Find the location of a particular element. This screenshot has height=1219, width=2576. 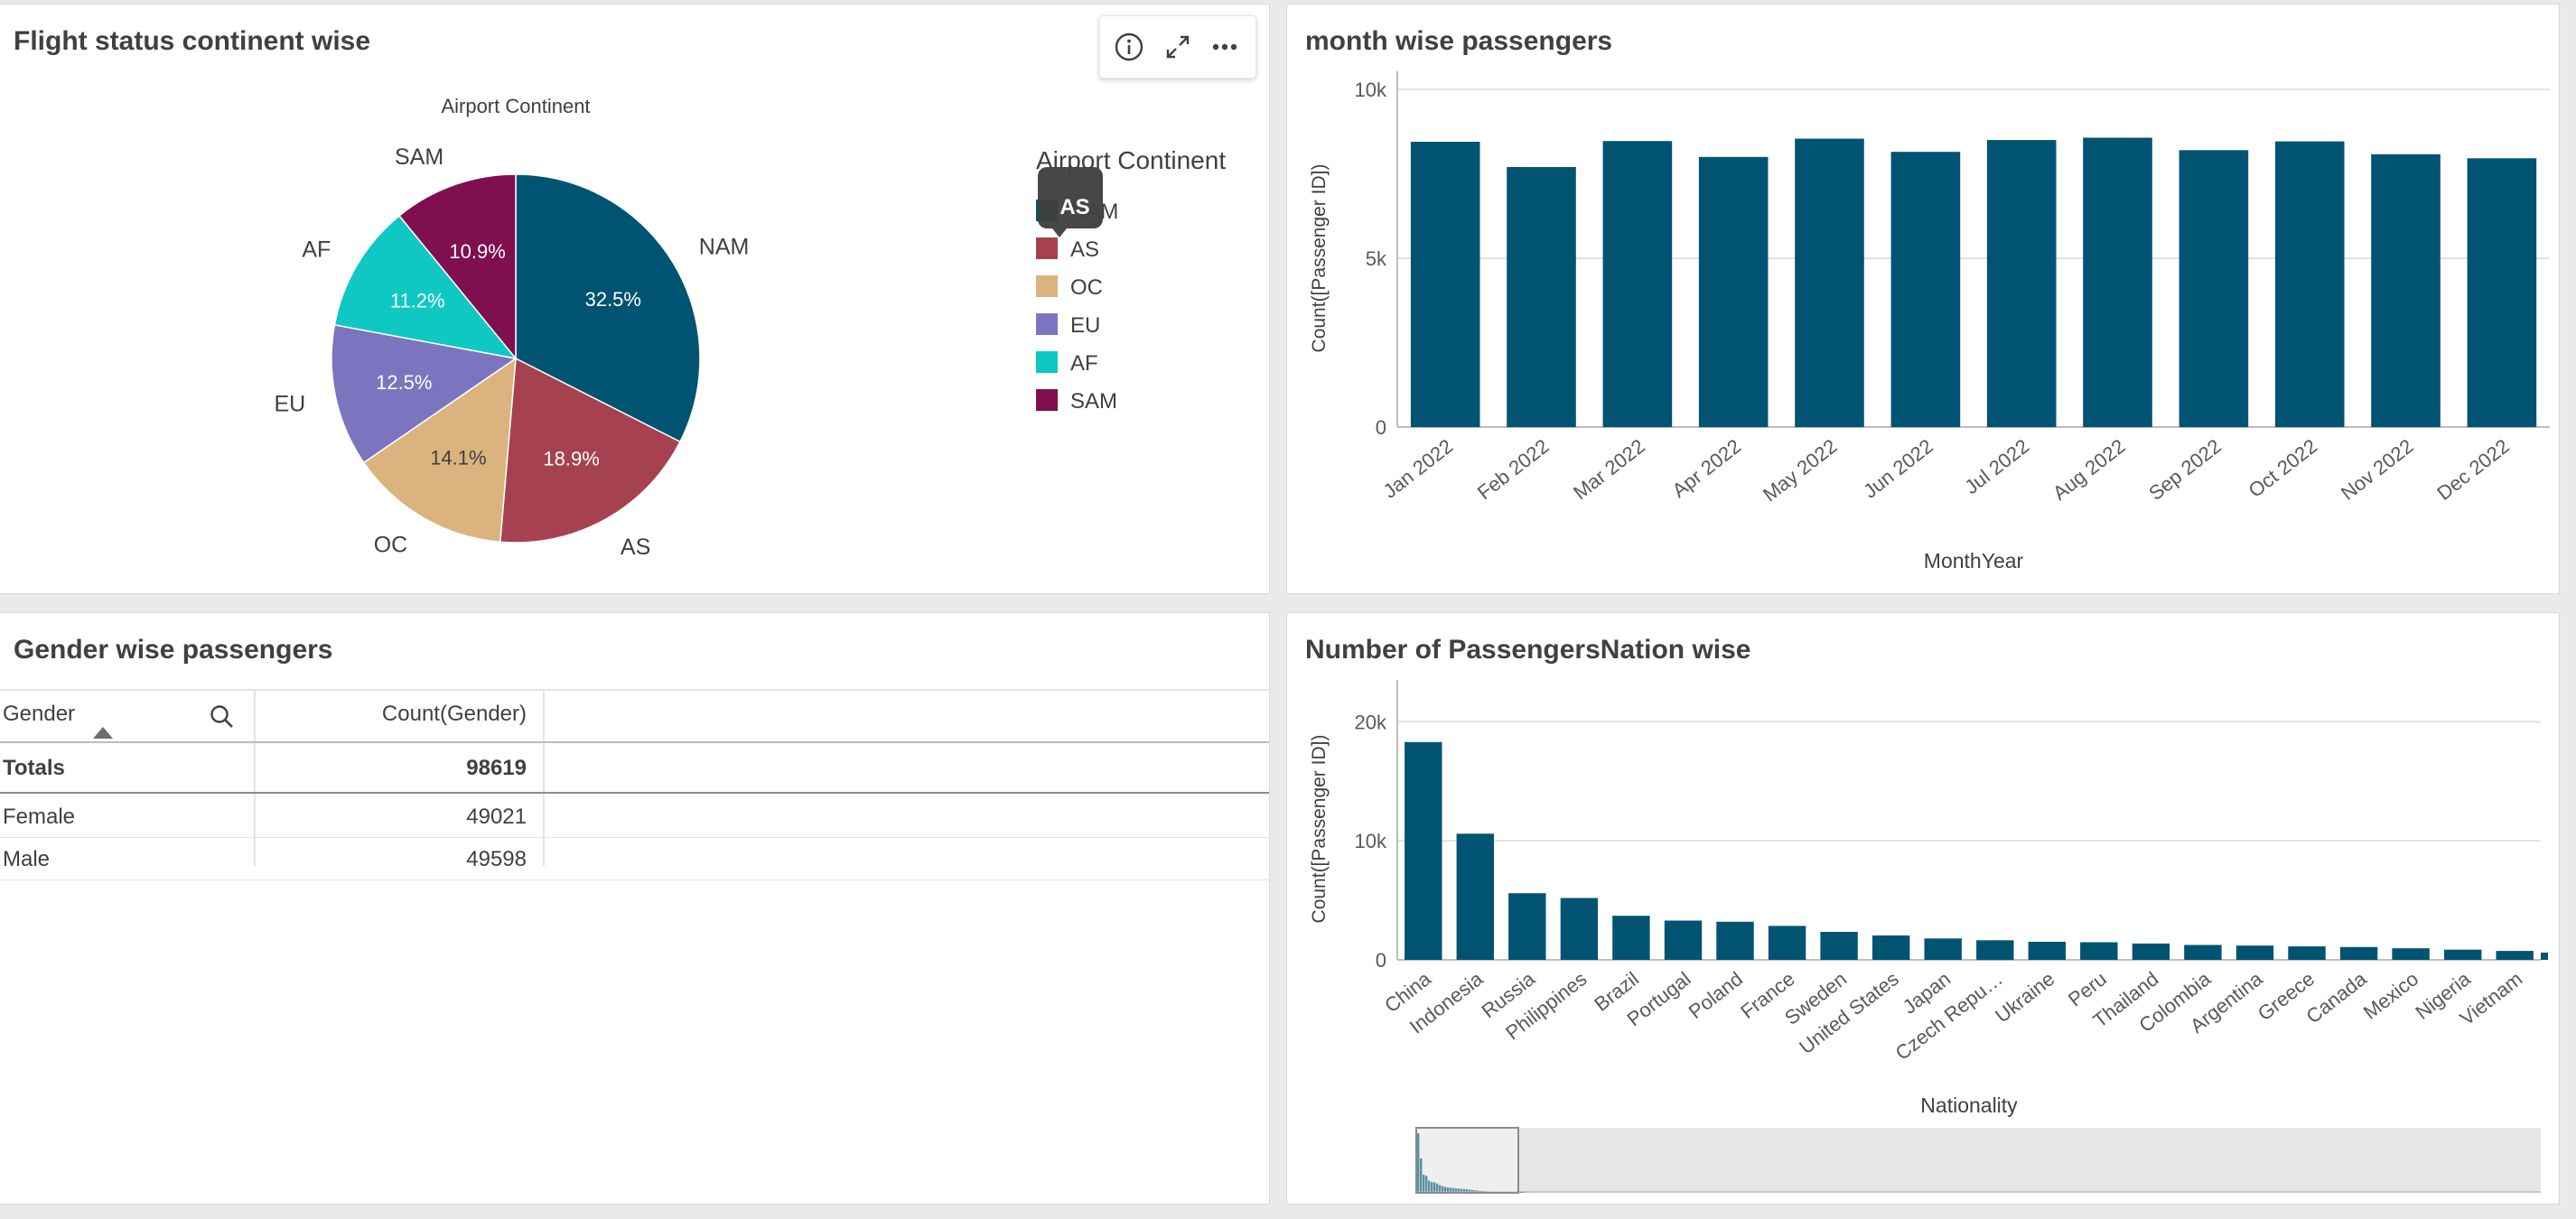

bar-apr-2022 is located at coordinates (1733, 292).